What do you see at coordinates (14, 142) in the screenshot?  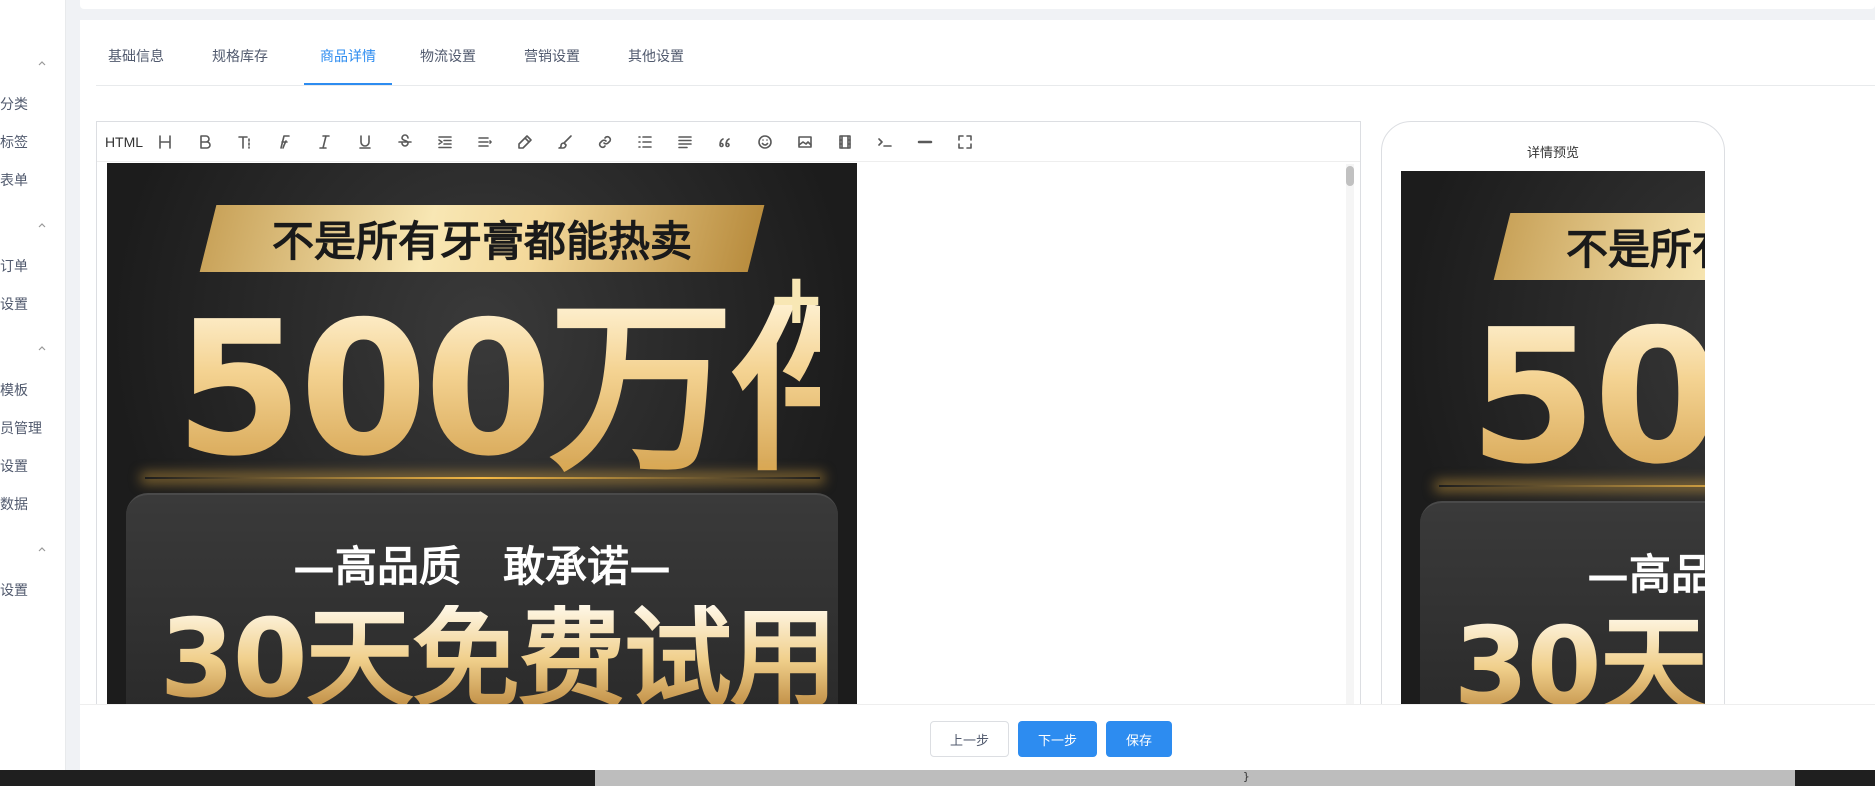 I see `sidebar-item: 标签` at bounding box center [14, 142].